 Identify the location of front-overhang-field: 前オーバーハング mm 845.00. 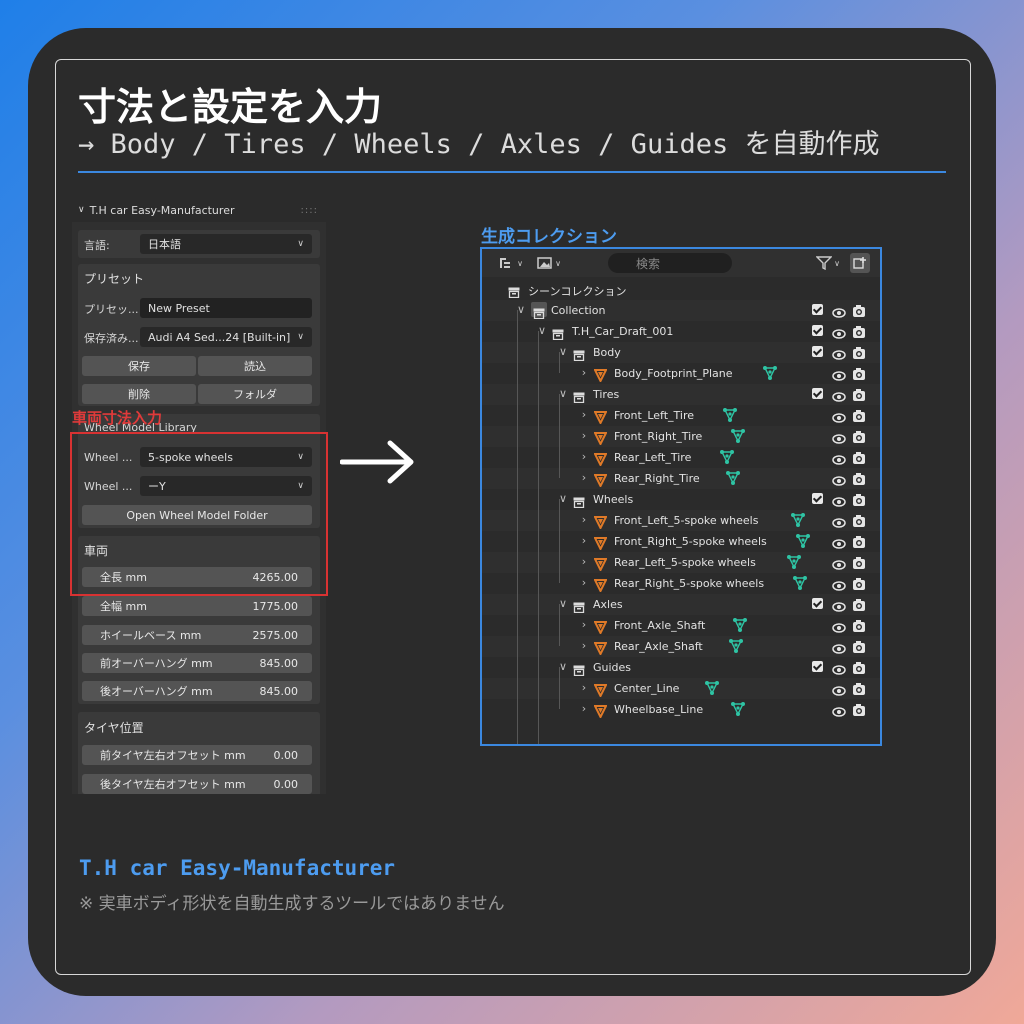
(197, 663).